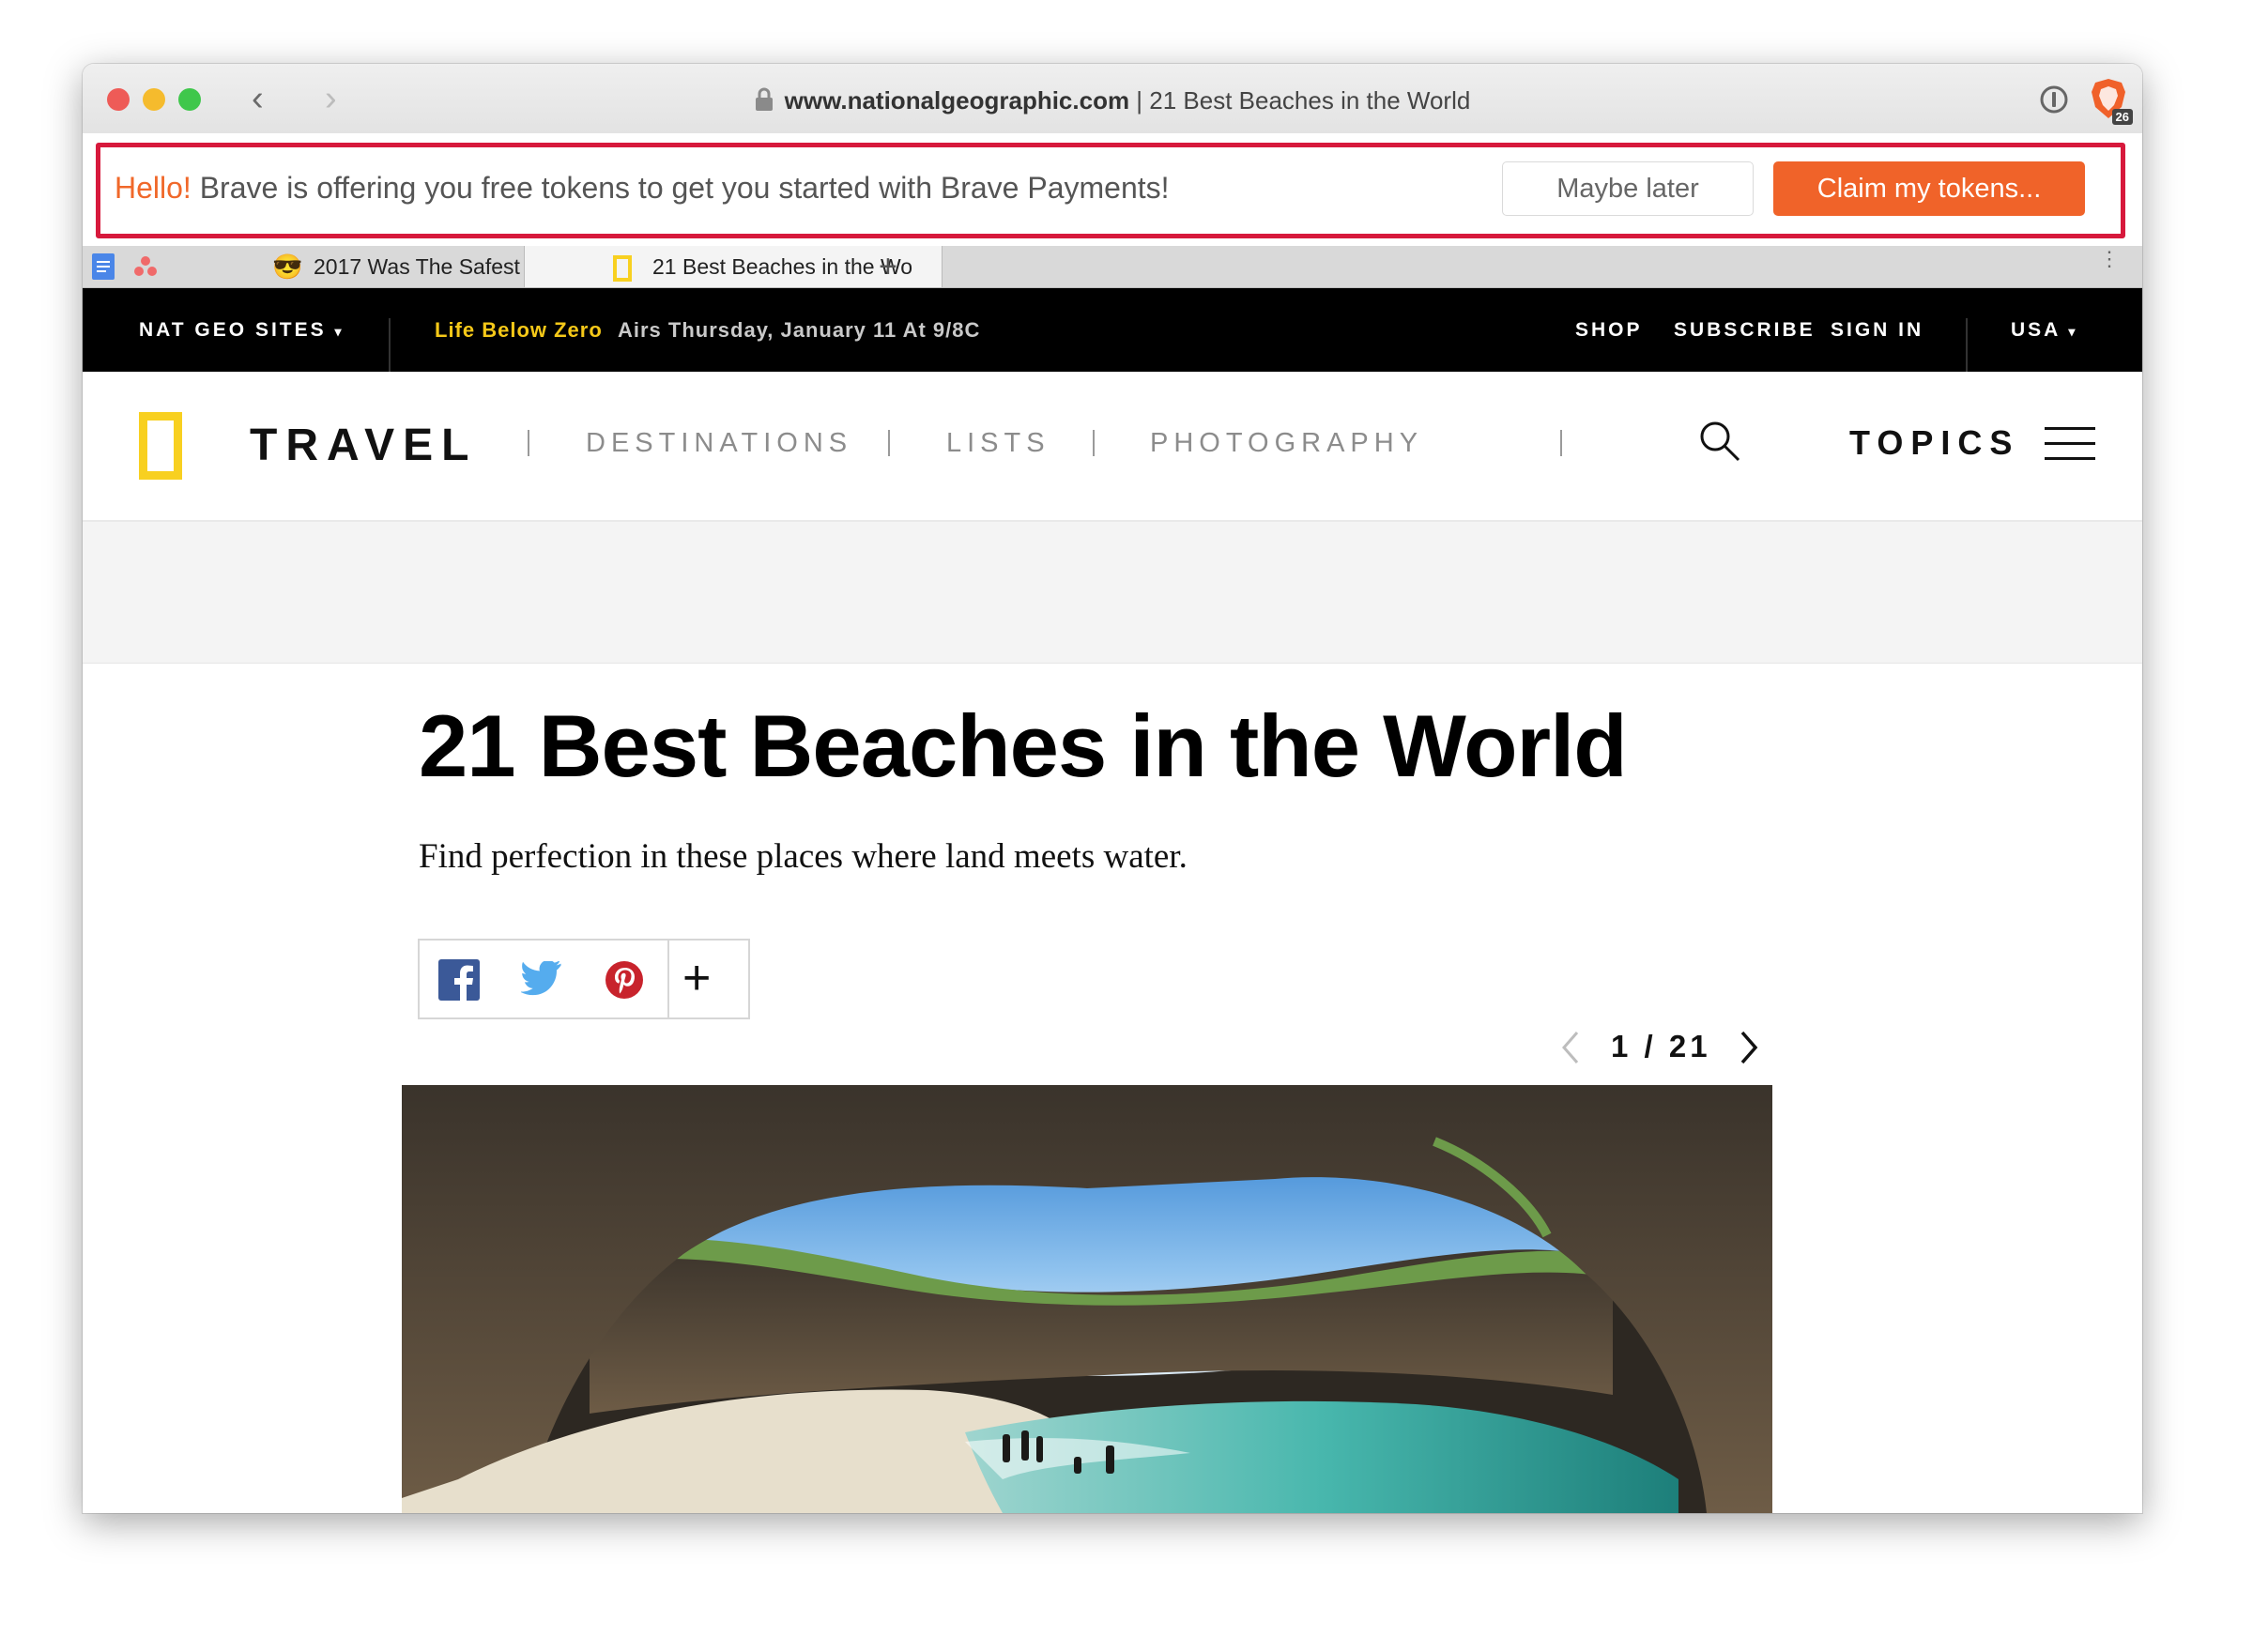  I want to click on share-divider, so click(668, 979).